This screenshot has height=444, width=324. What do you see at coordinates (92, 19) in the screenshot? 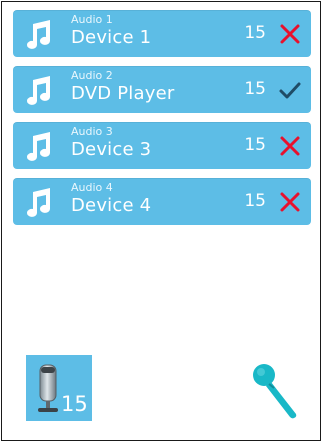
I see `channel-label: Audio 1` at bounding box center [92, 19].